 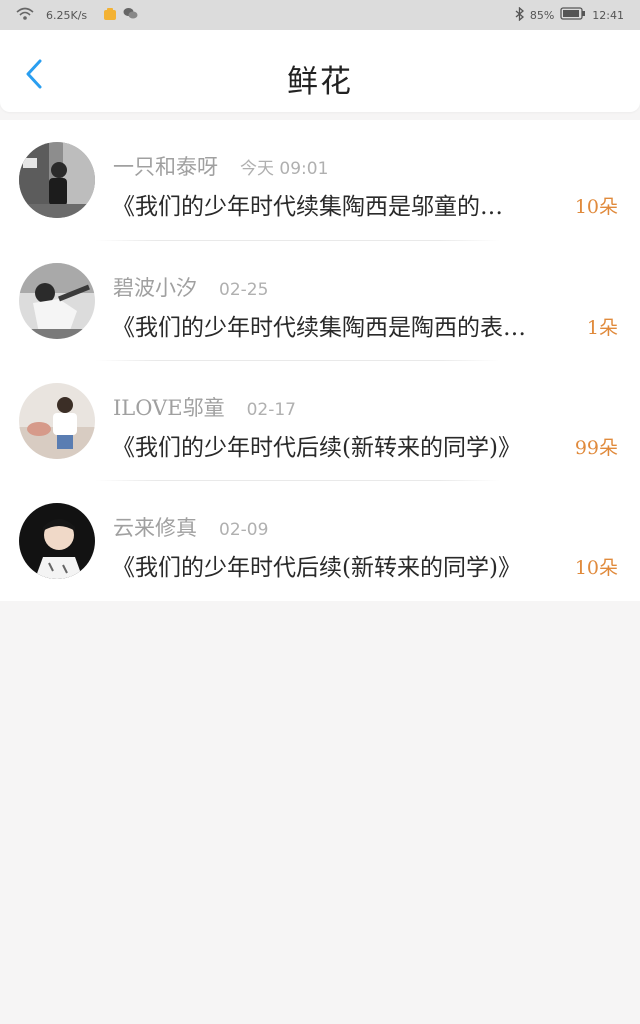 I want to click on app-bar: 鲜花, so click(x=320, y=71).